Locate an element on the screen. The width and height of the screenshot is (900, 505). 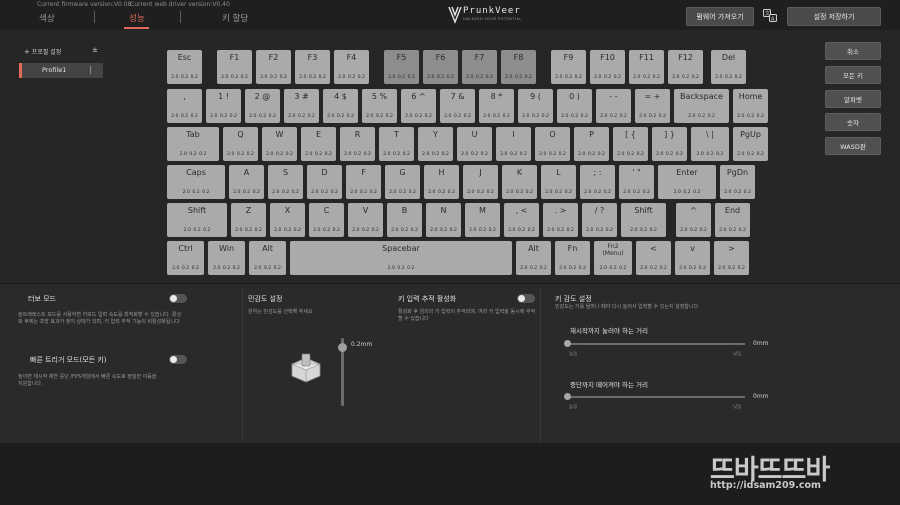
import-firmware-button: 펌웨어 가져오기 is located at coordinates (720, 16).